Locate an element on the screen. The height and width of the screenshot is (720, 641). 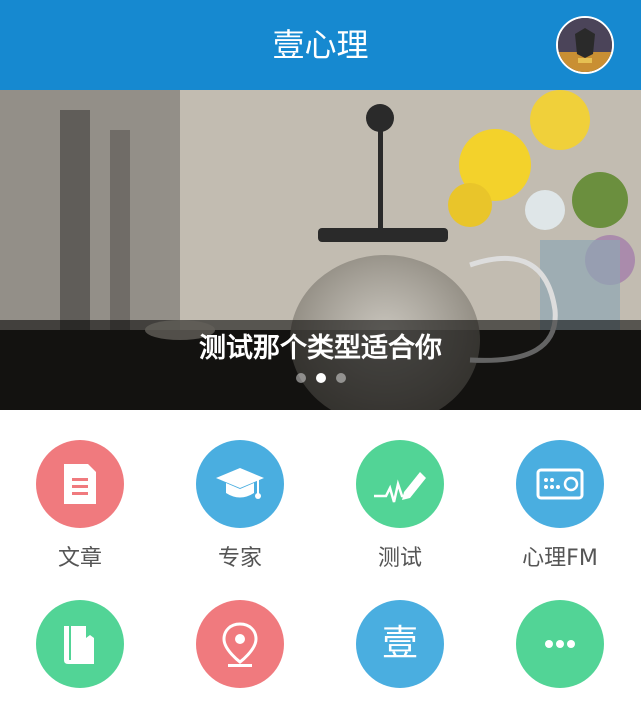
book-icon is located at coordinates (80, 644).